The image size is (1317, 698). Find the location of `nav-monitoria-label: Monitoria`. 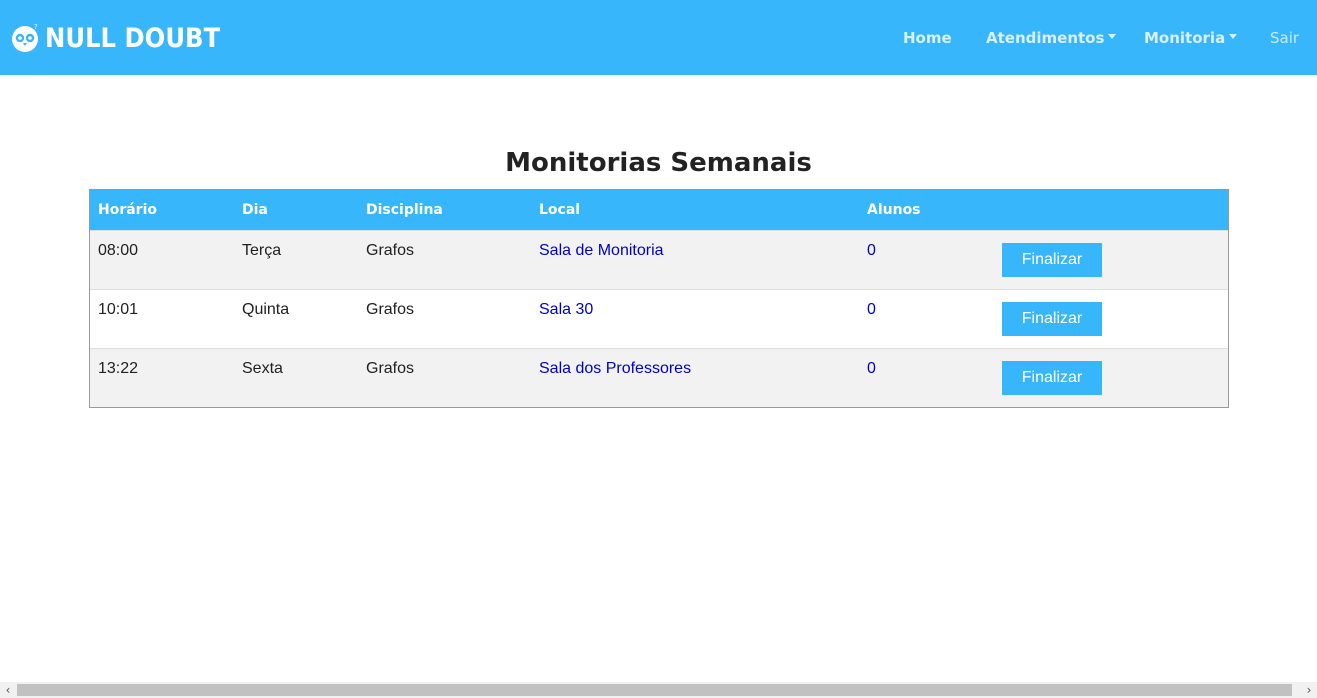

nav-monitoria-label: Monitoria is located at coordinates (1185, 38).